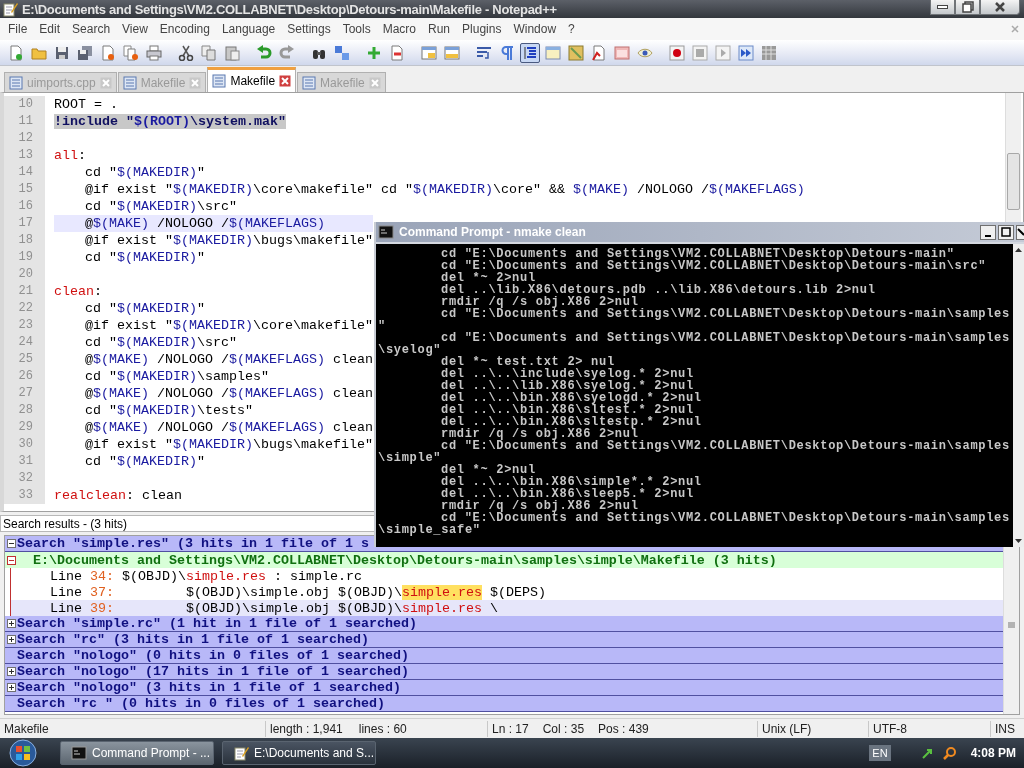 The width and height of the screenshot is (1024, 768). What do you see at coordinates (567, 494) in the screenshot?
I see `console-line: del ..\..\bin.X86\sleep5.* 2>nul` at bounding box center [567, 494].